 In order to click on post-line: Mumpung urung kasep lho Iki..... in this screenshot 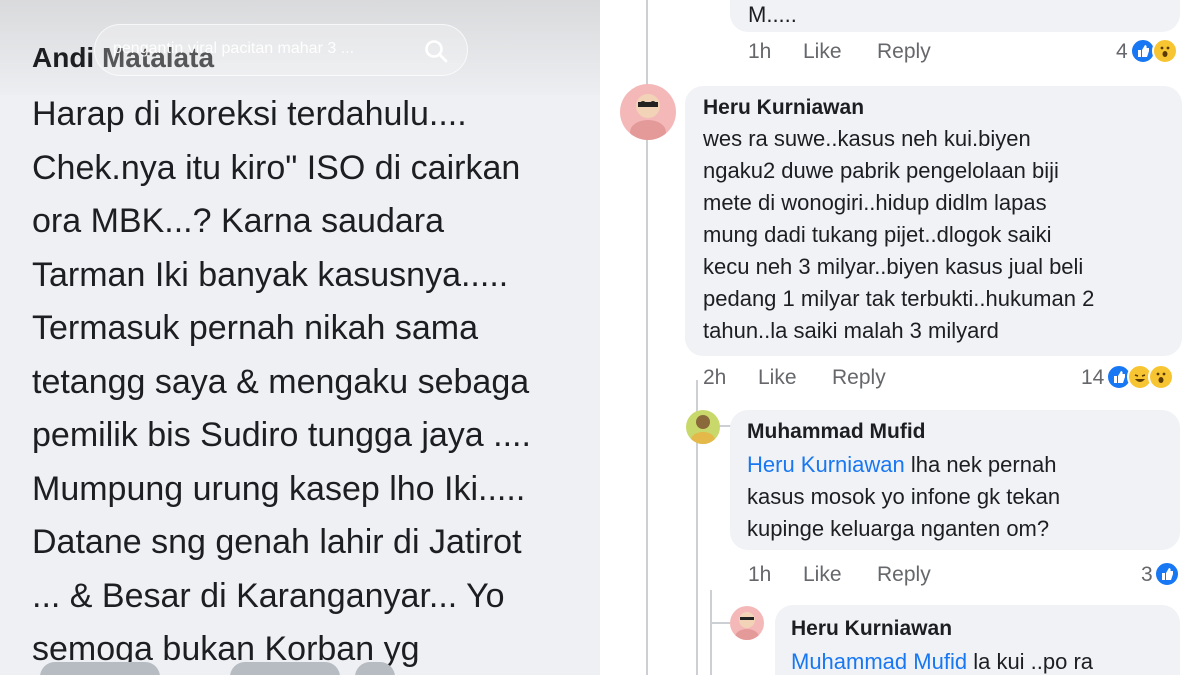, I will do `click(279, 488)`.